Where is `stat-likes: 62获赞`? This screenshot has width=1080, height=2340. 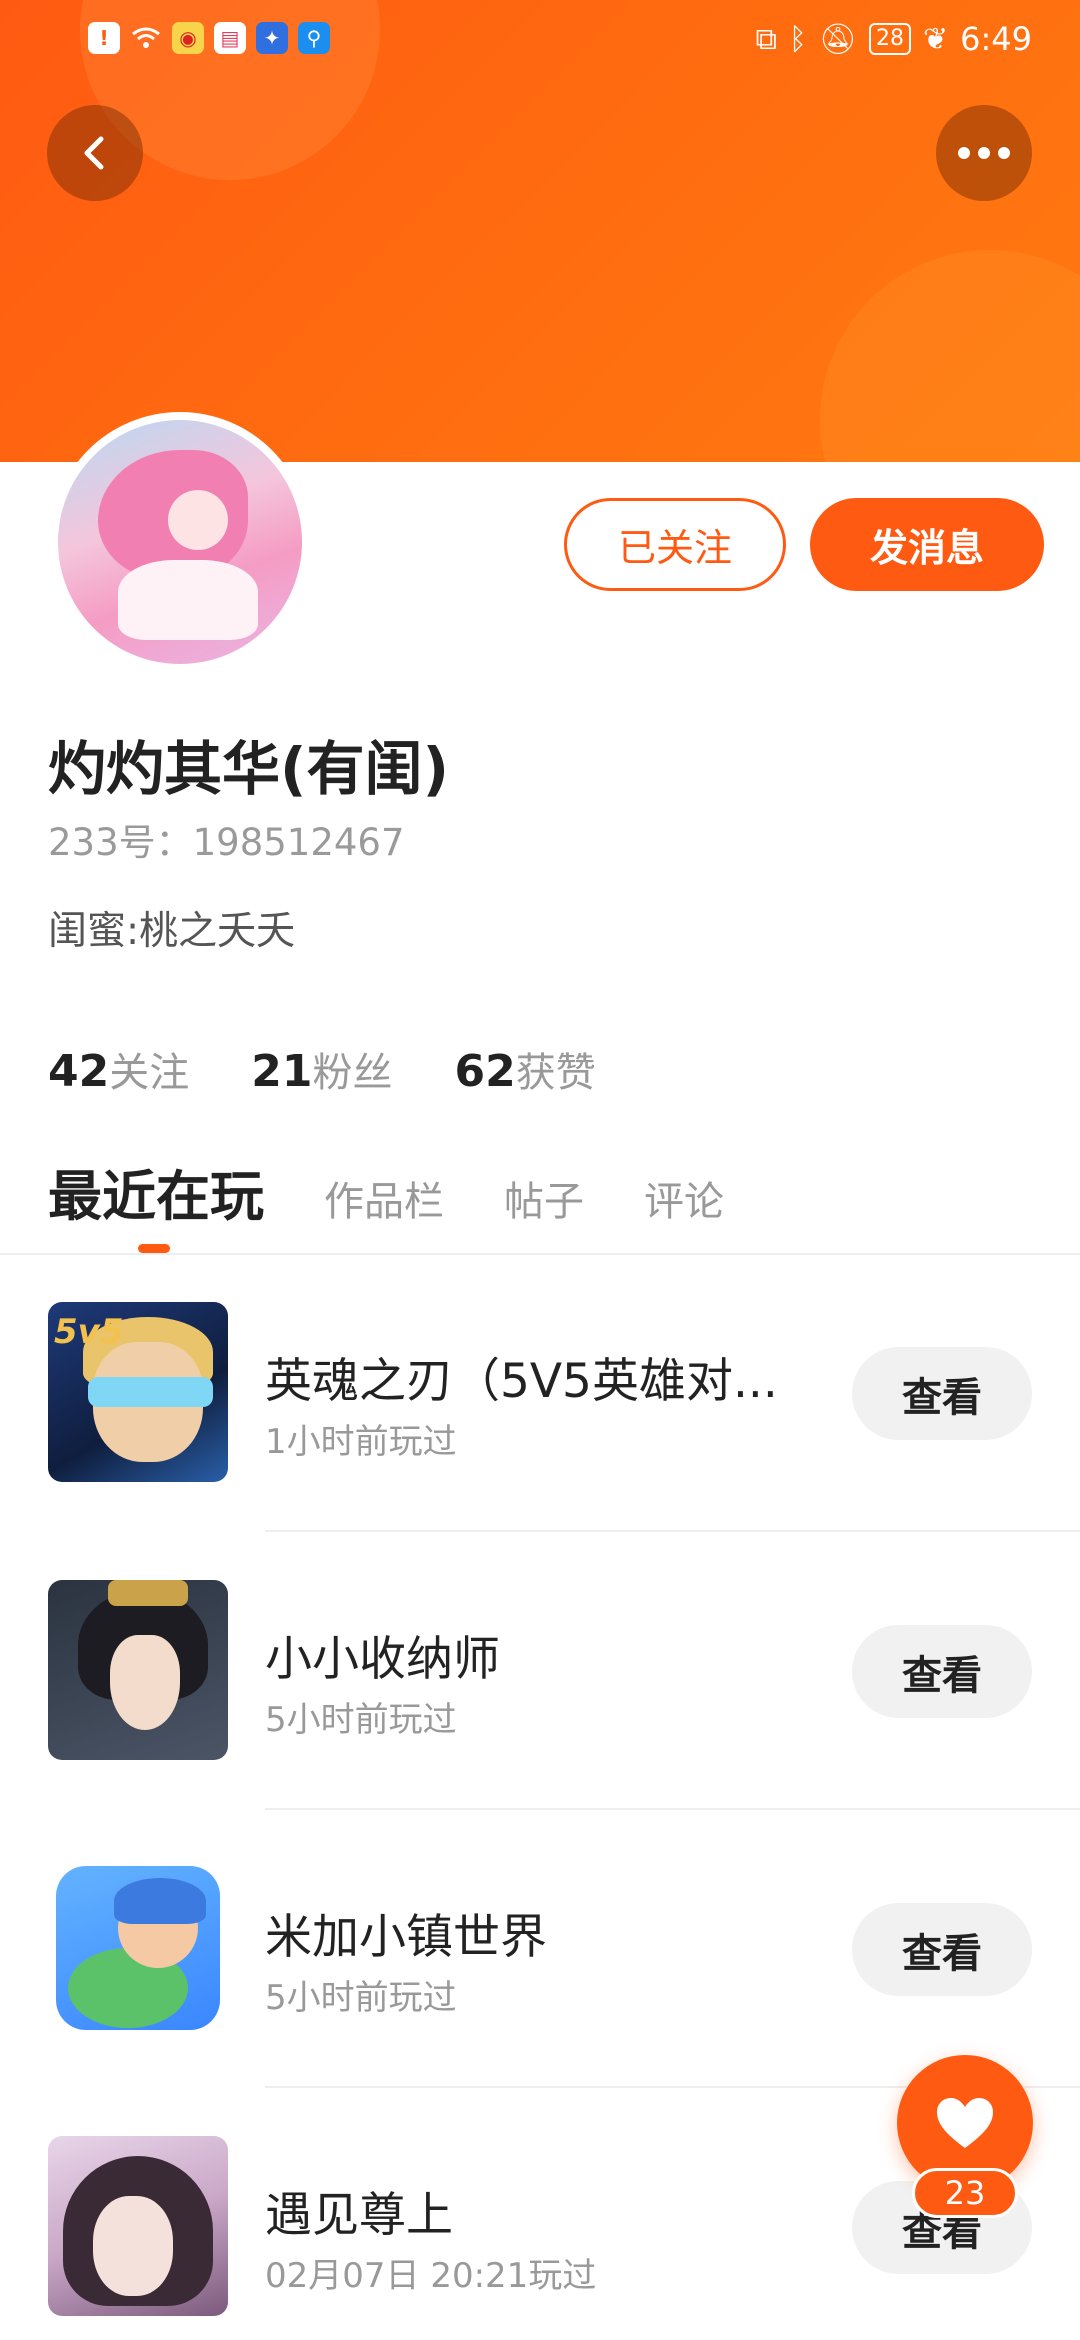
stat-likes: 62获赞 is located at coordinates (524, 1069).